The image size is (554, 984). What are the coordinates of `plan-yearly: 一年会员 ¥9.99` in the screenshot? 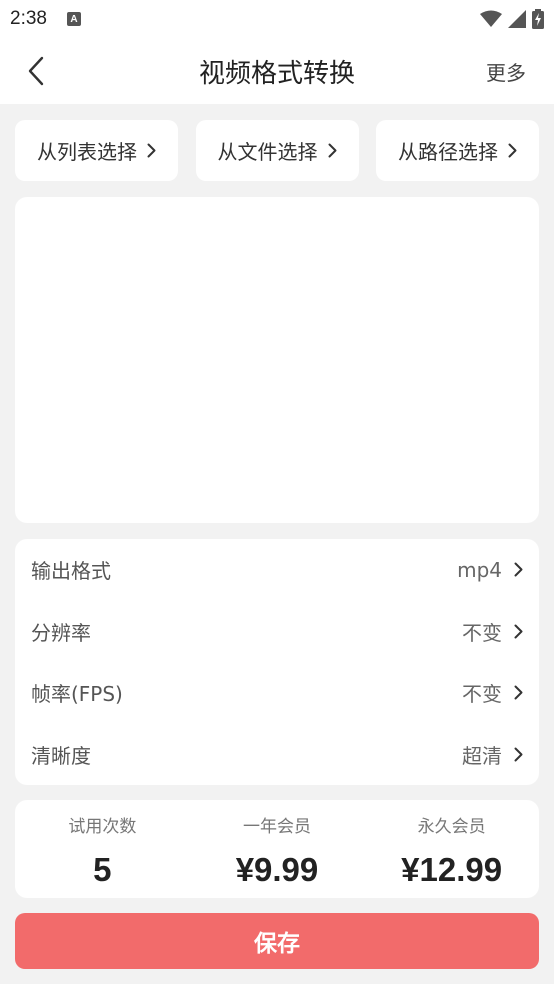 It's located at (277, 849).